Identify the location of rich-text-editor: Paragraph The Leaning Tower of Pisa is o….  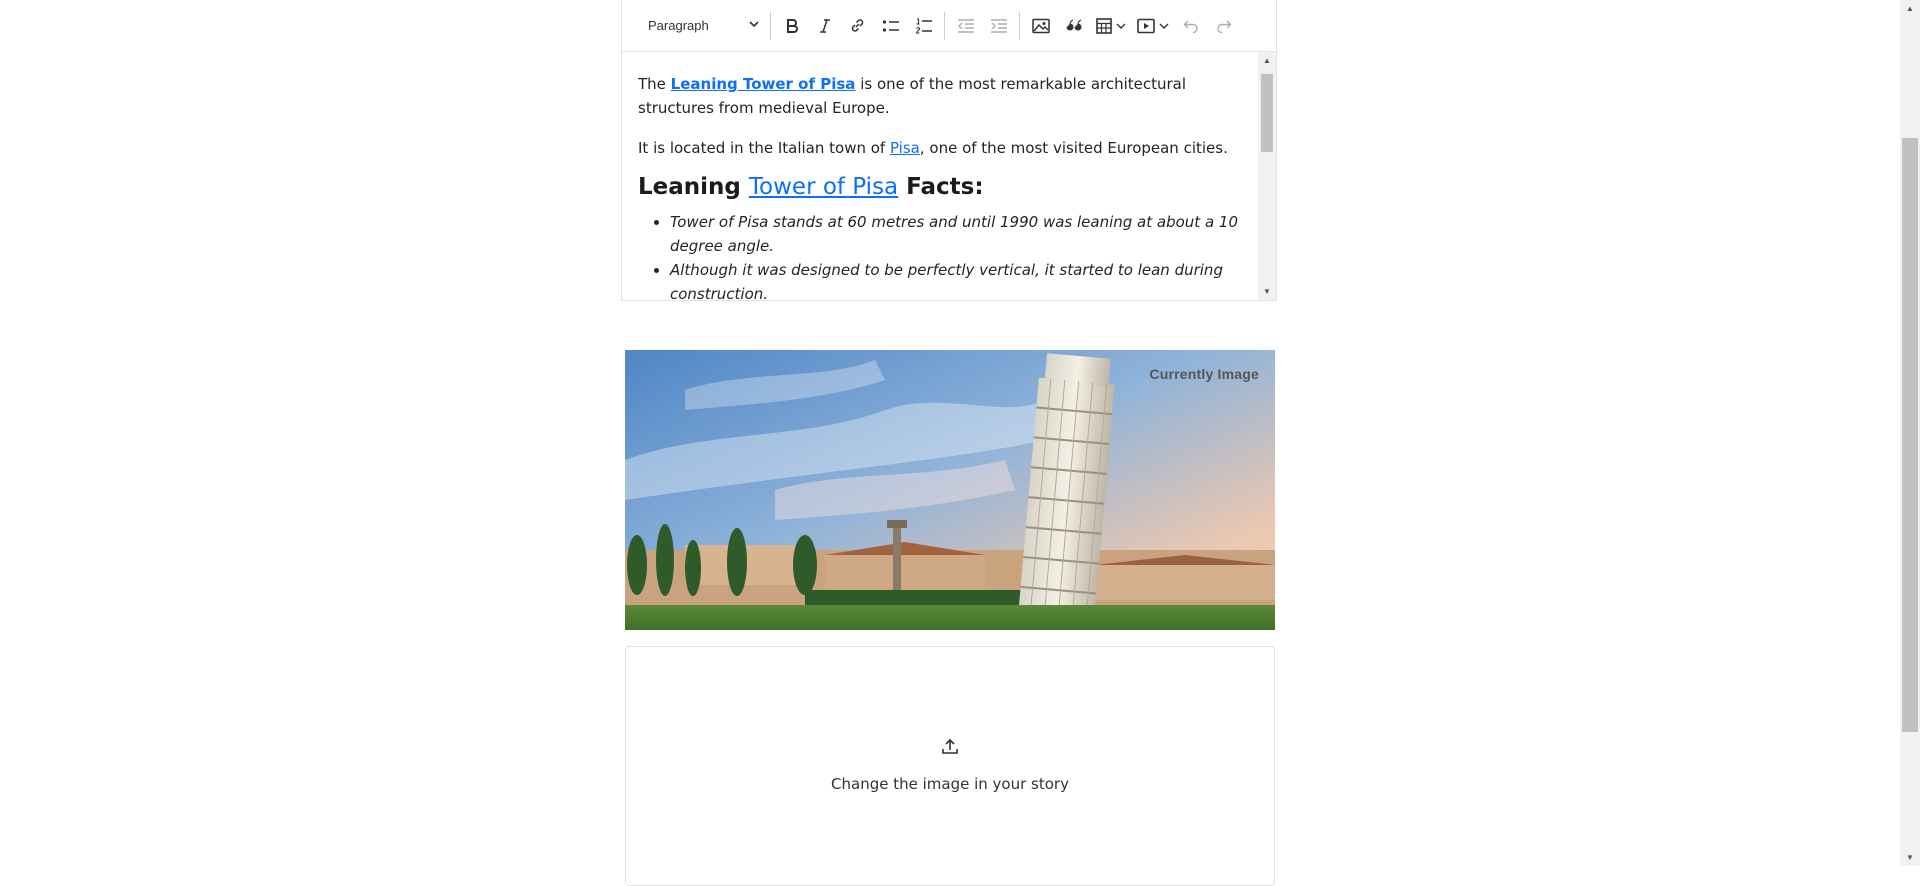
(949, 150).